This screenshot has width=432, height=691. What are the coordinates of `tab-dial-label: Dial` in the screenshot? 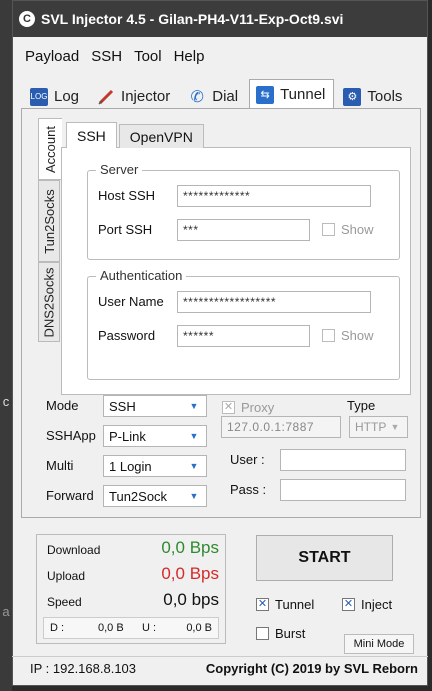 It's located at (225, 96).